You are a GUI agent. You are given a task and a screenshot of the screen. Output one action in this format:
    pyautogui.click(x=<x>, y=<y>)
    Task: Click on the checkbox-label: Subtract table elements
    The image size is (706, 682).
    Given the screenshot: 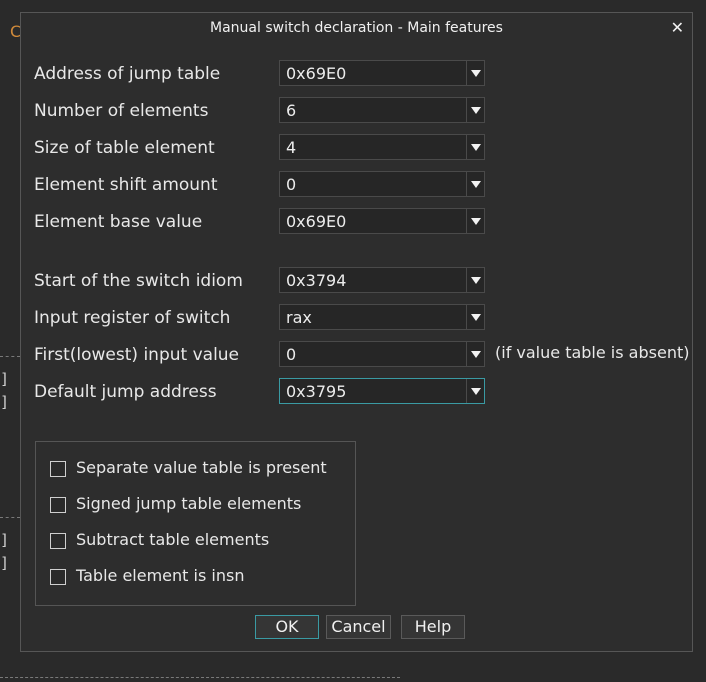 What is the action you would take?
    pyautogui.click(x=173, y=539)
    